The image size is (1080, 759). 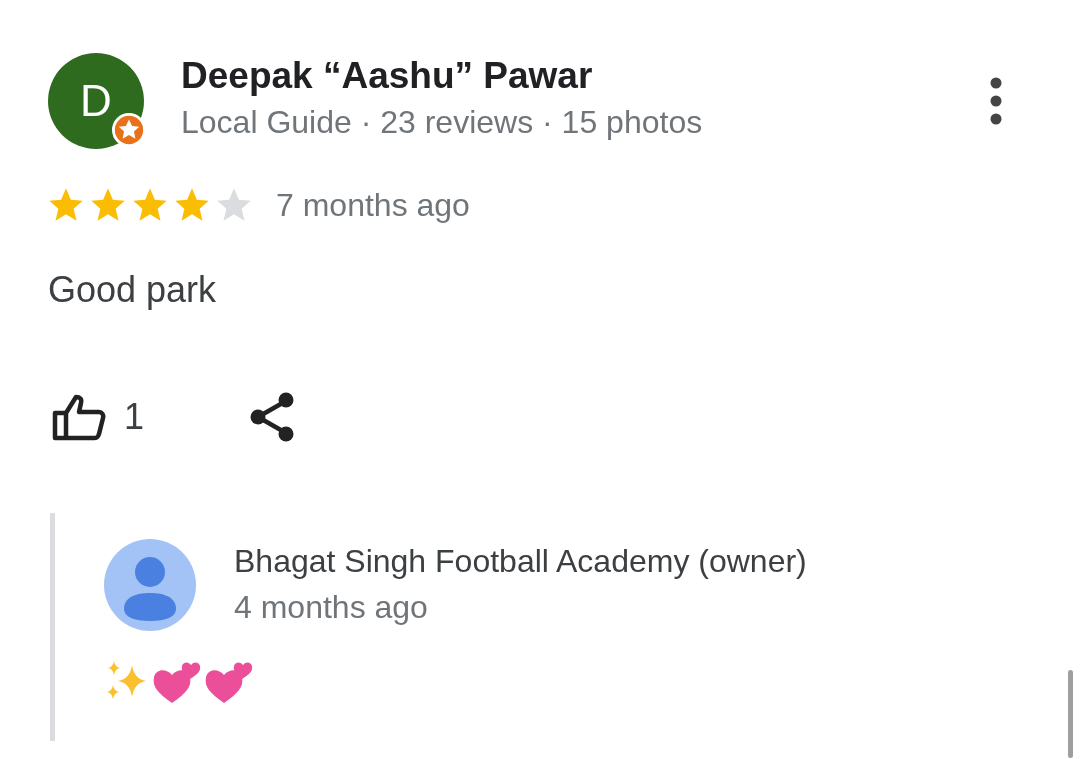 I want to click on review-time: 7 months ago, so click(x=373, y=205).